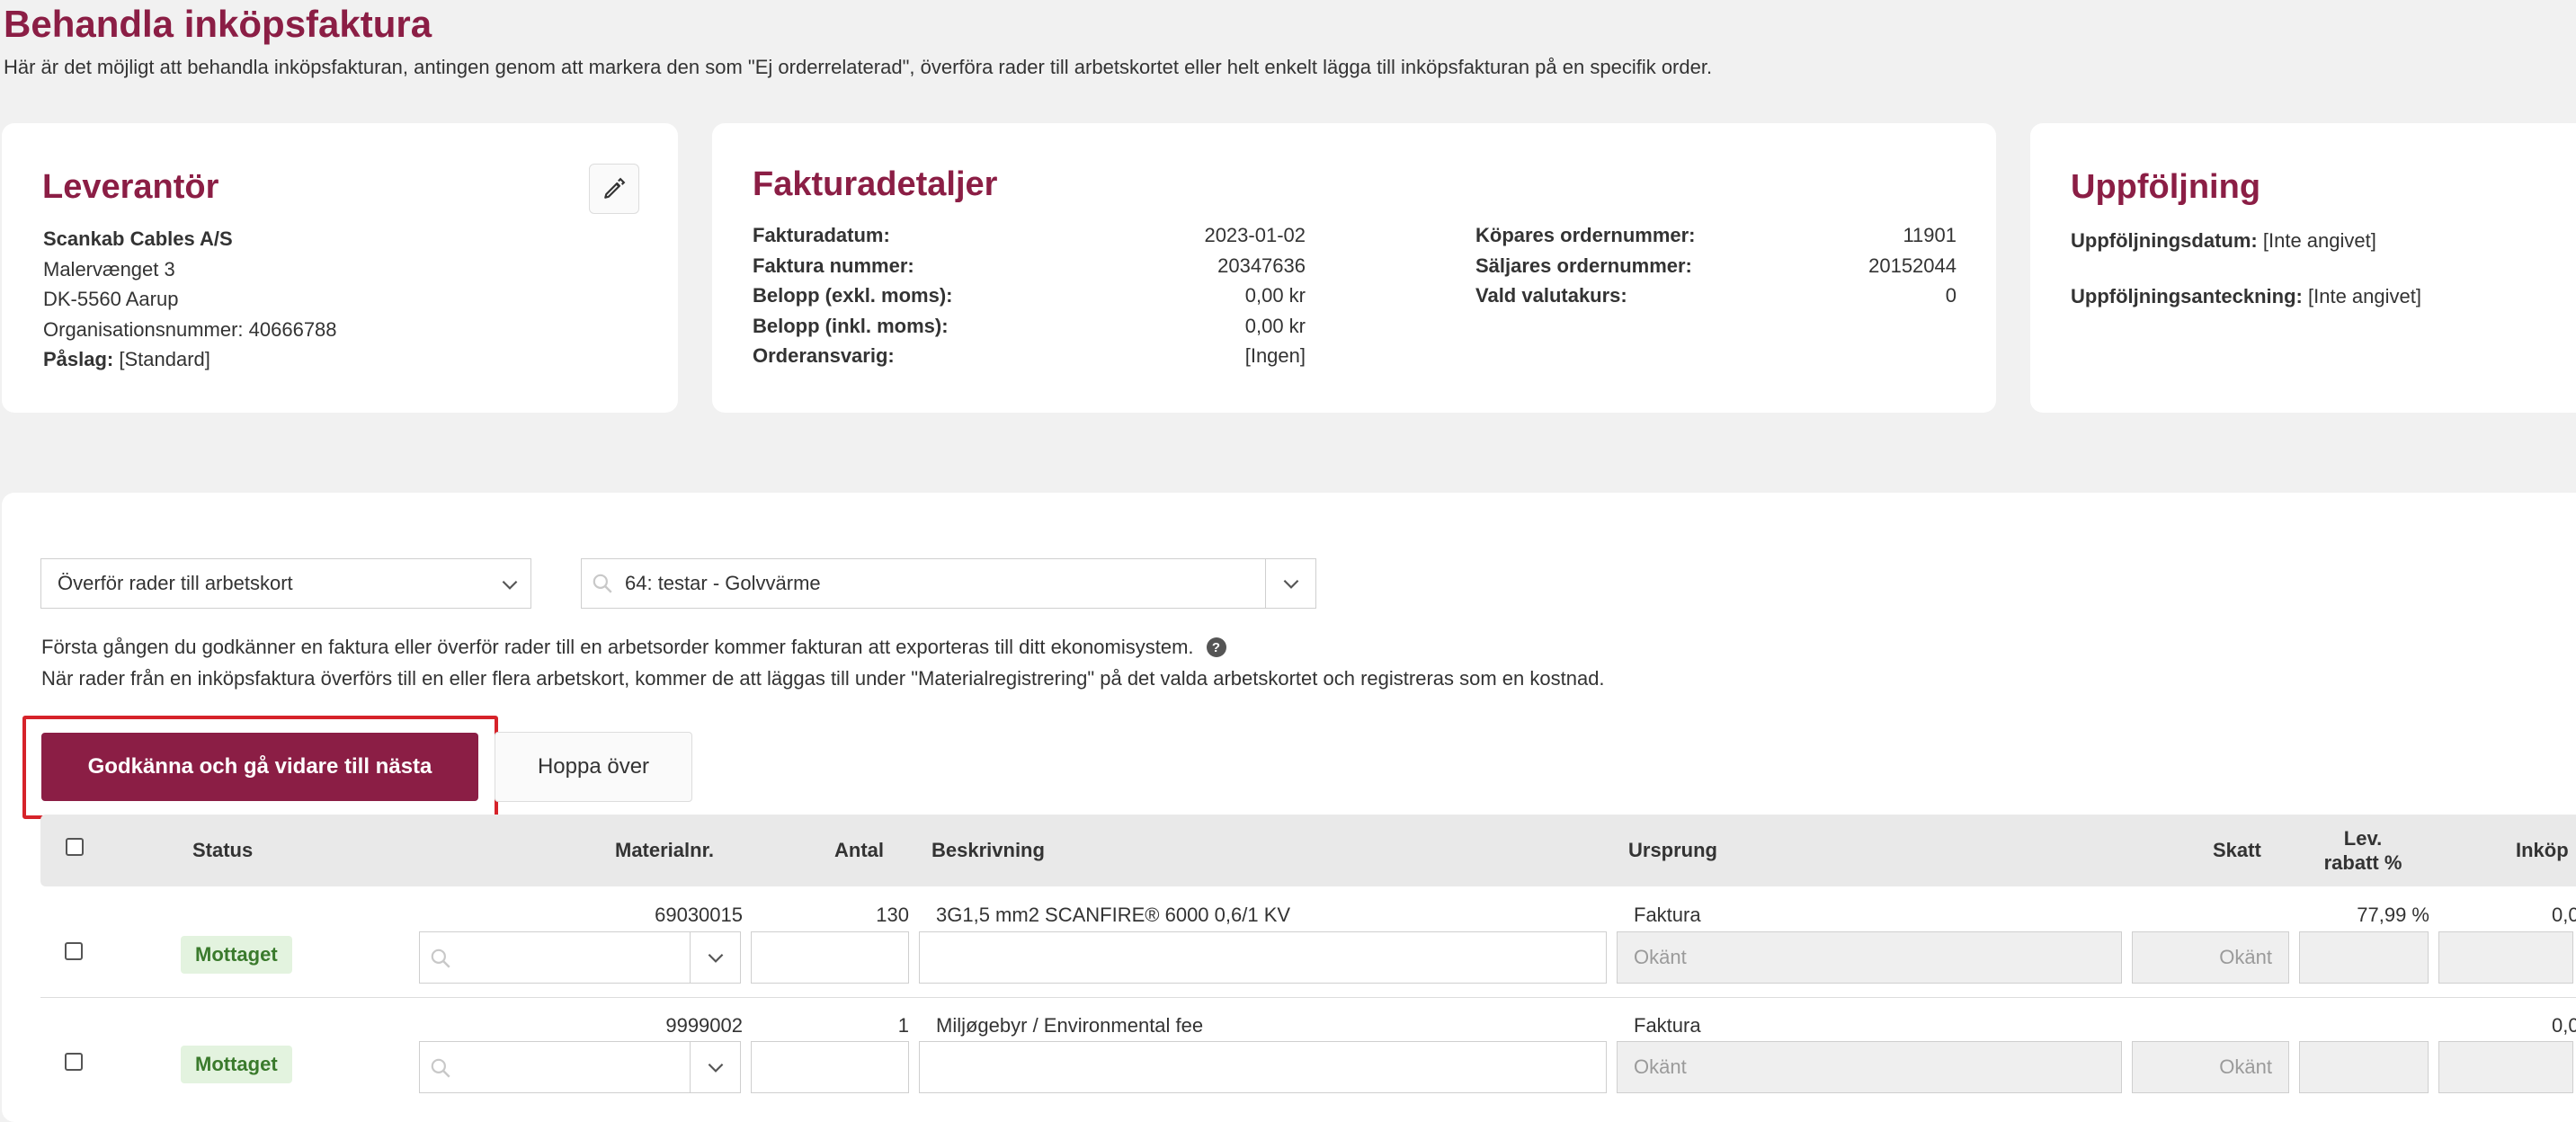 This screenshot has height=1122, width=2576. What do you see at coordinates (1070, 1025) in the screenshot?
I see `description-value: Miljøgebyr / Environmental fee` at bounding box center [1070, 1025].